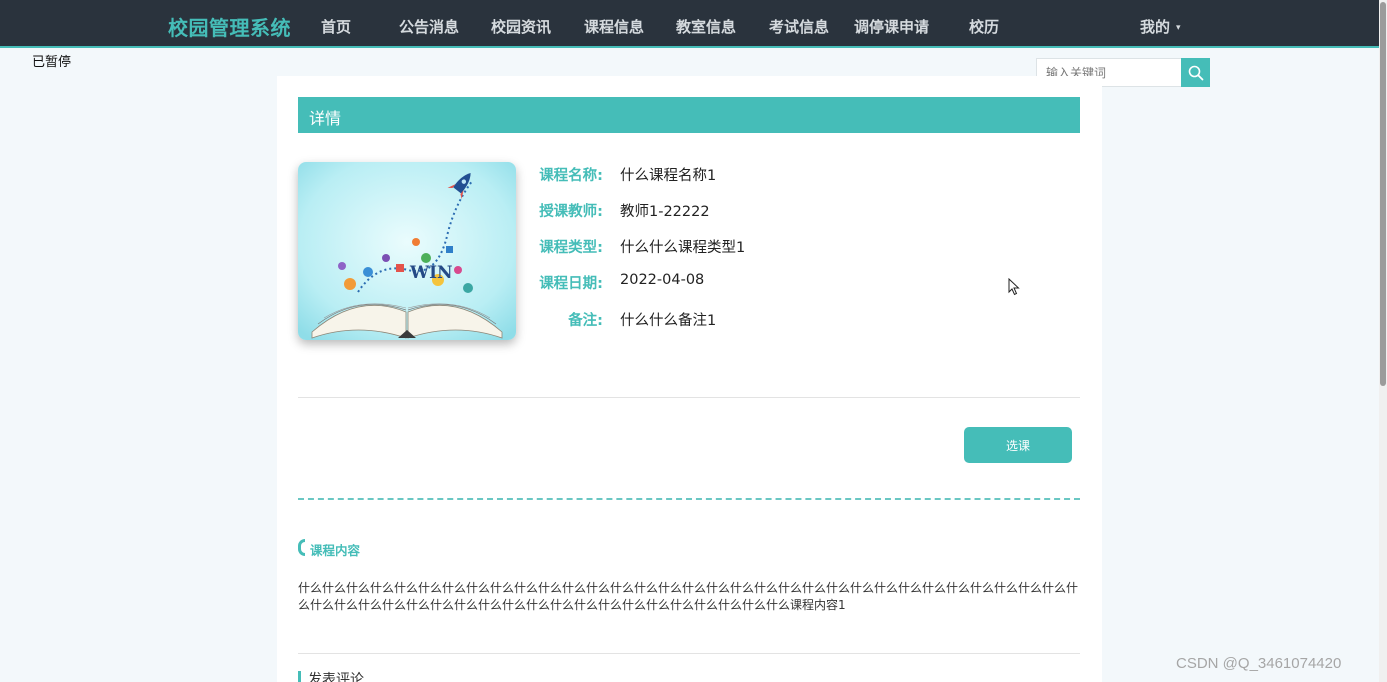  I want to click on field-label: 备注:, so click(585, 321).